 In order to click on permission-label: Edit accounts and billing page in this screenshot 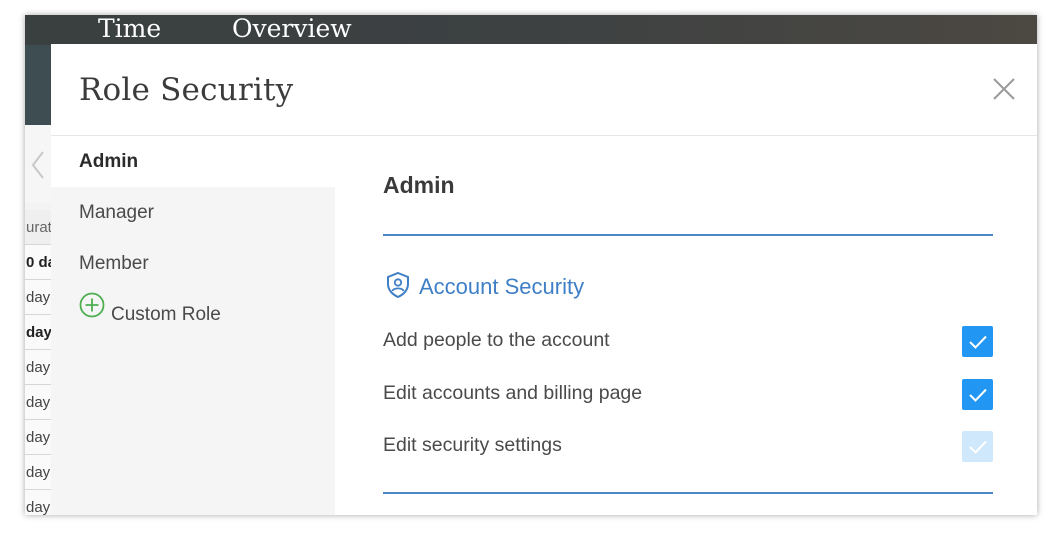, I will do `click(513, 393)`.